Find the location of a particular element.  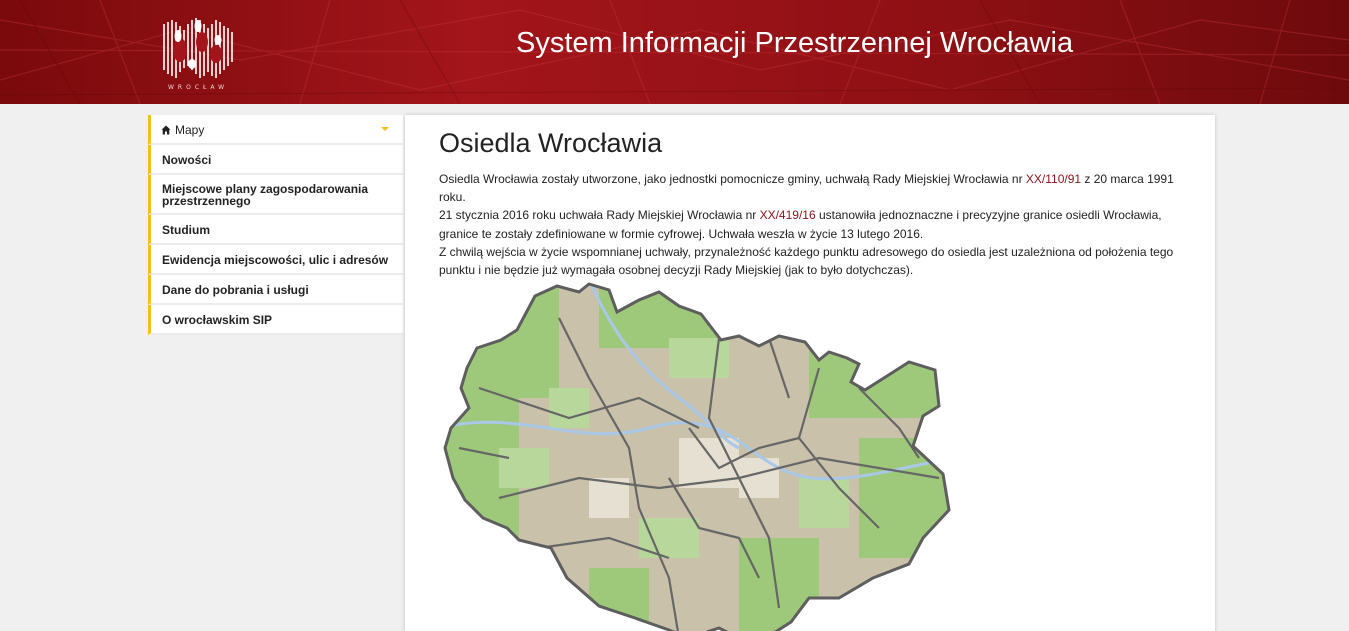

sidebar-item-dane: Dane do pobrania i usługi is located at coordinates (275, 290).